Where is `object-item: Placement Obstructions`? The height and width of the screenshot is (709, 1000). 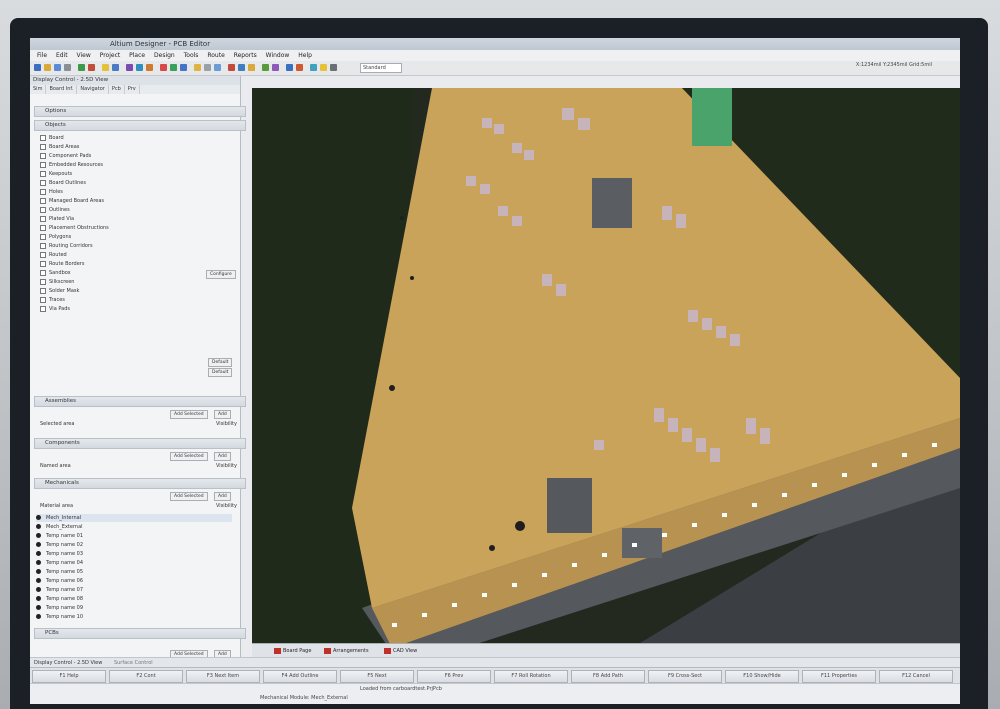
object-item: Placement Obstructions is located at coordinates (74, 228).